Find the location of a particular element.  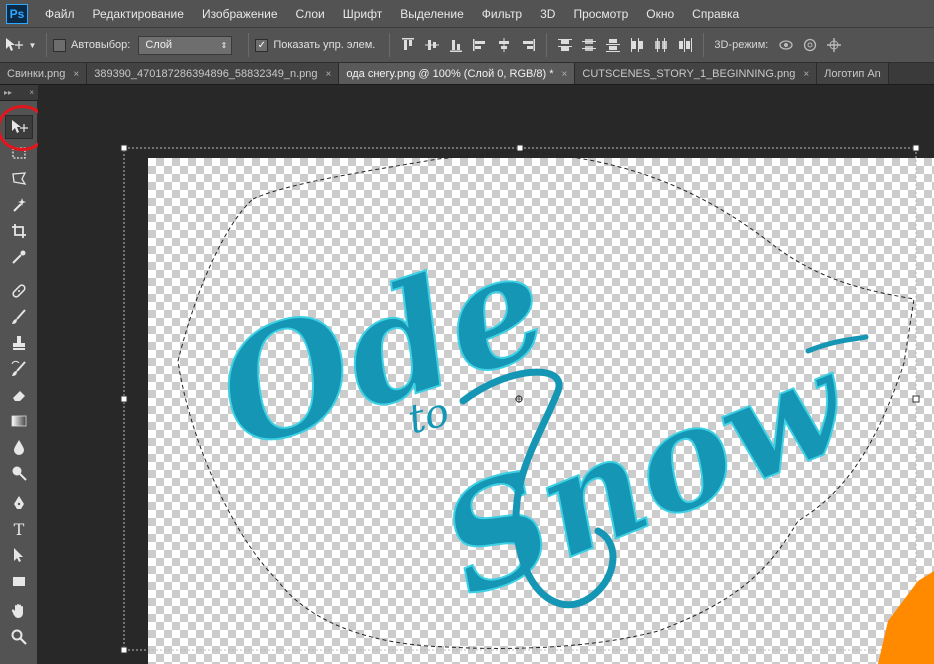

menu-layers: Слои is located at coordinates (310, 14).